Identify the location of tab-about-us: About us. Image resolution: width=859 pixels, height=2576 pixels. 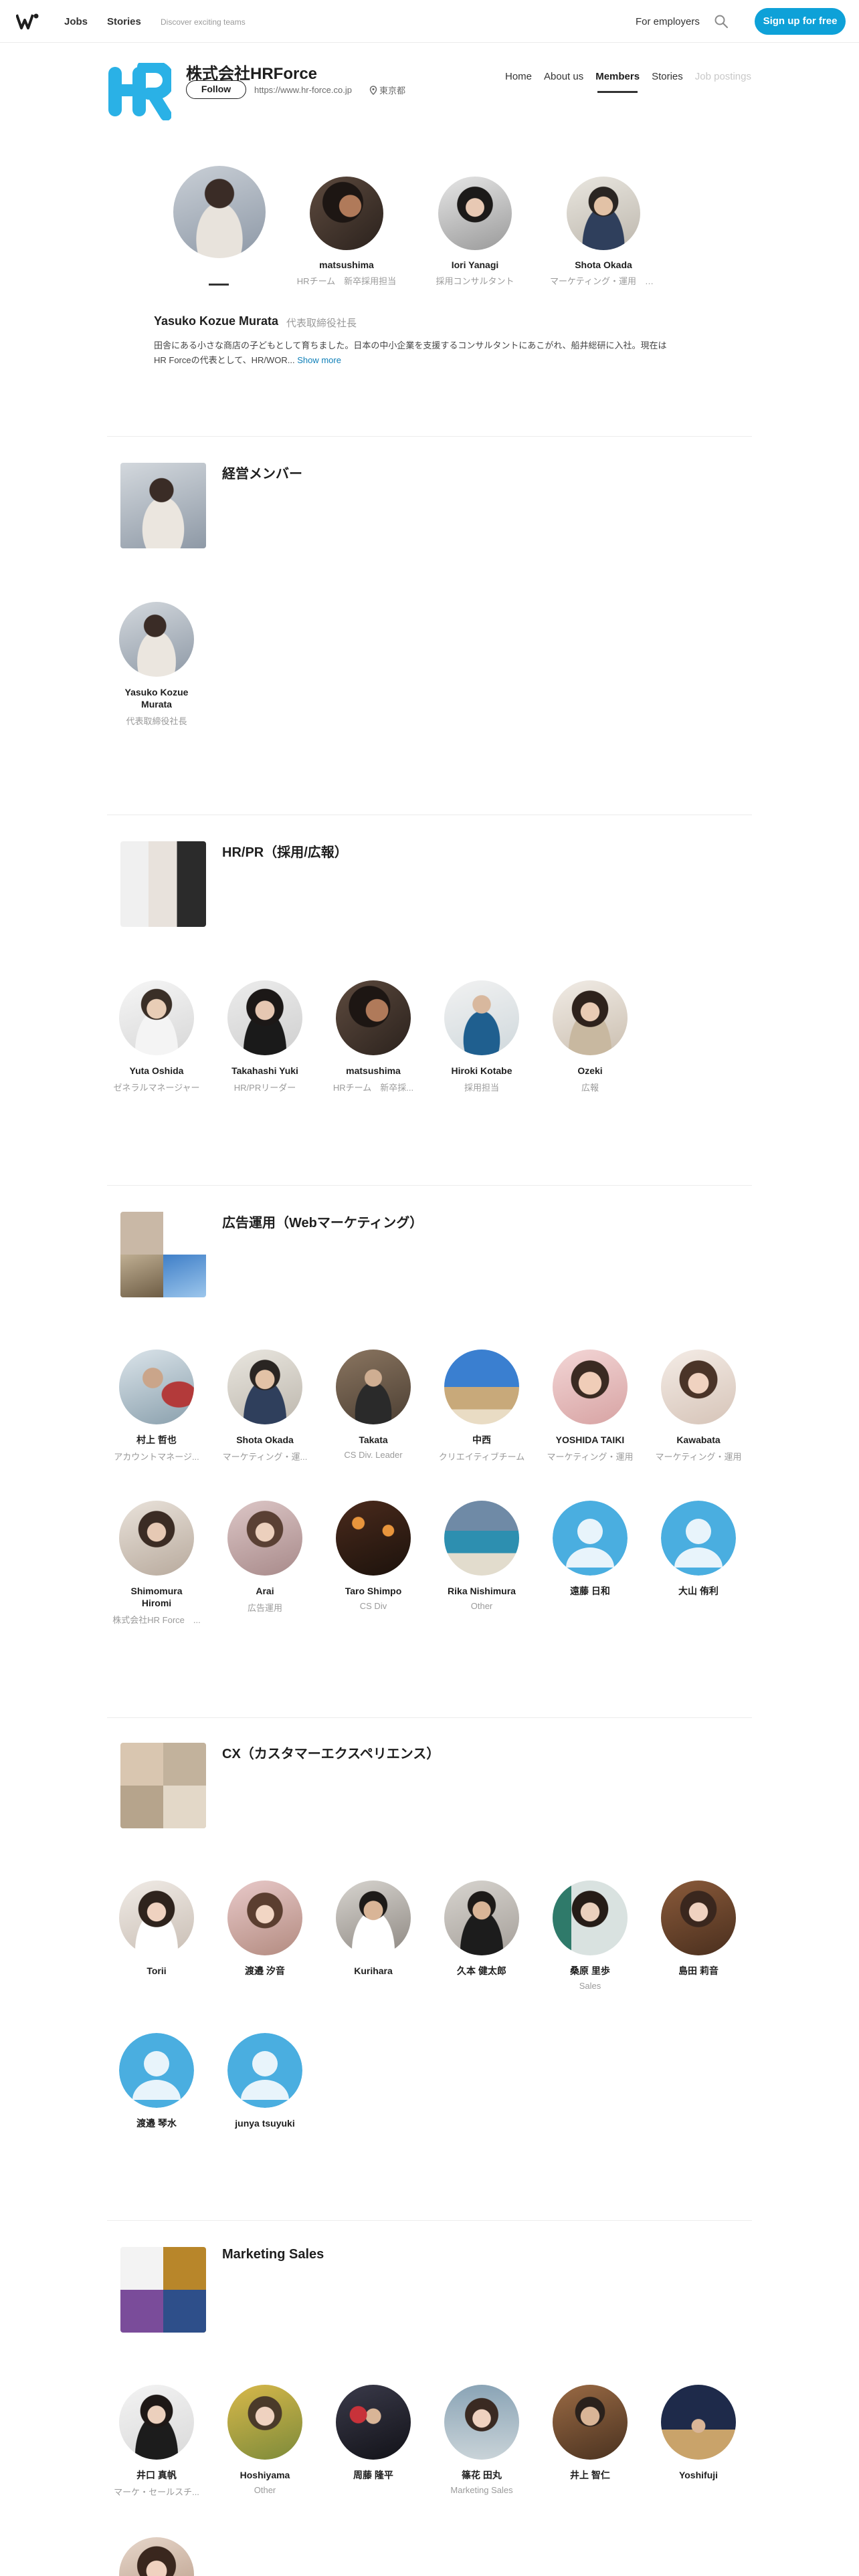
(563, 83).